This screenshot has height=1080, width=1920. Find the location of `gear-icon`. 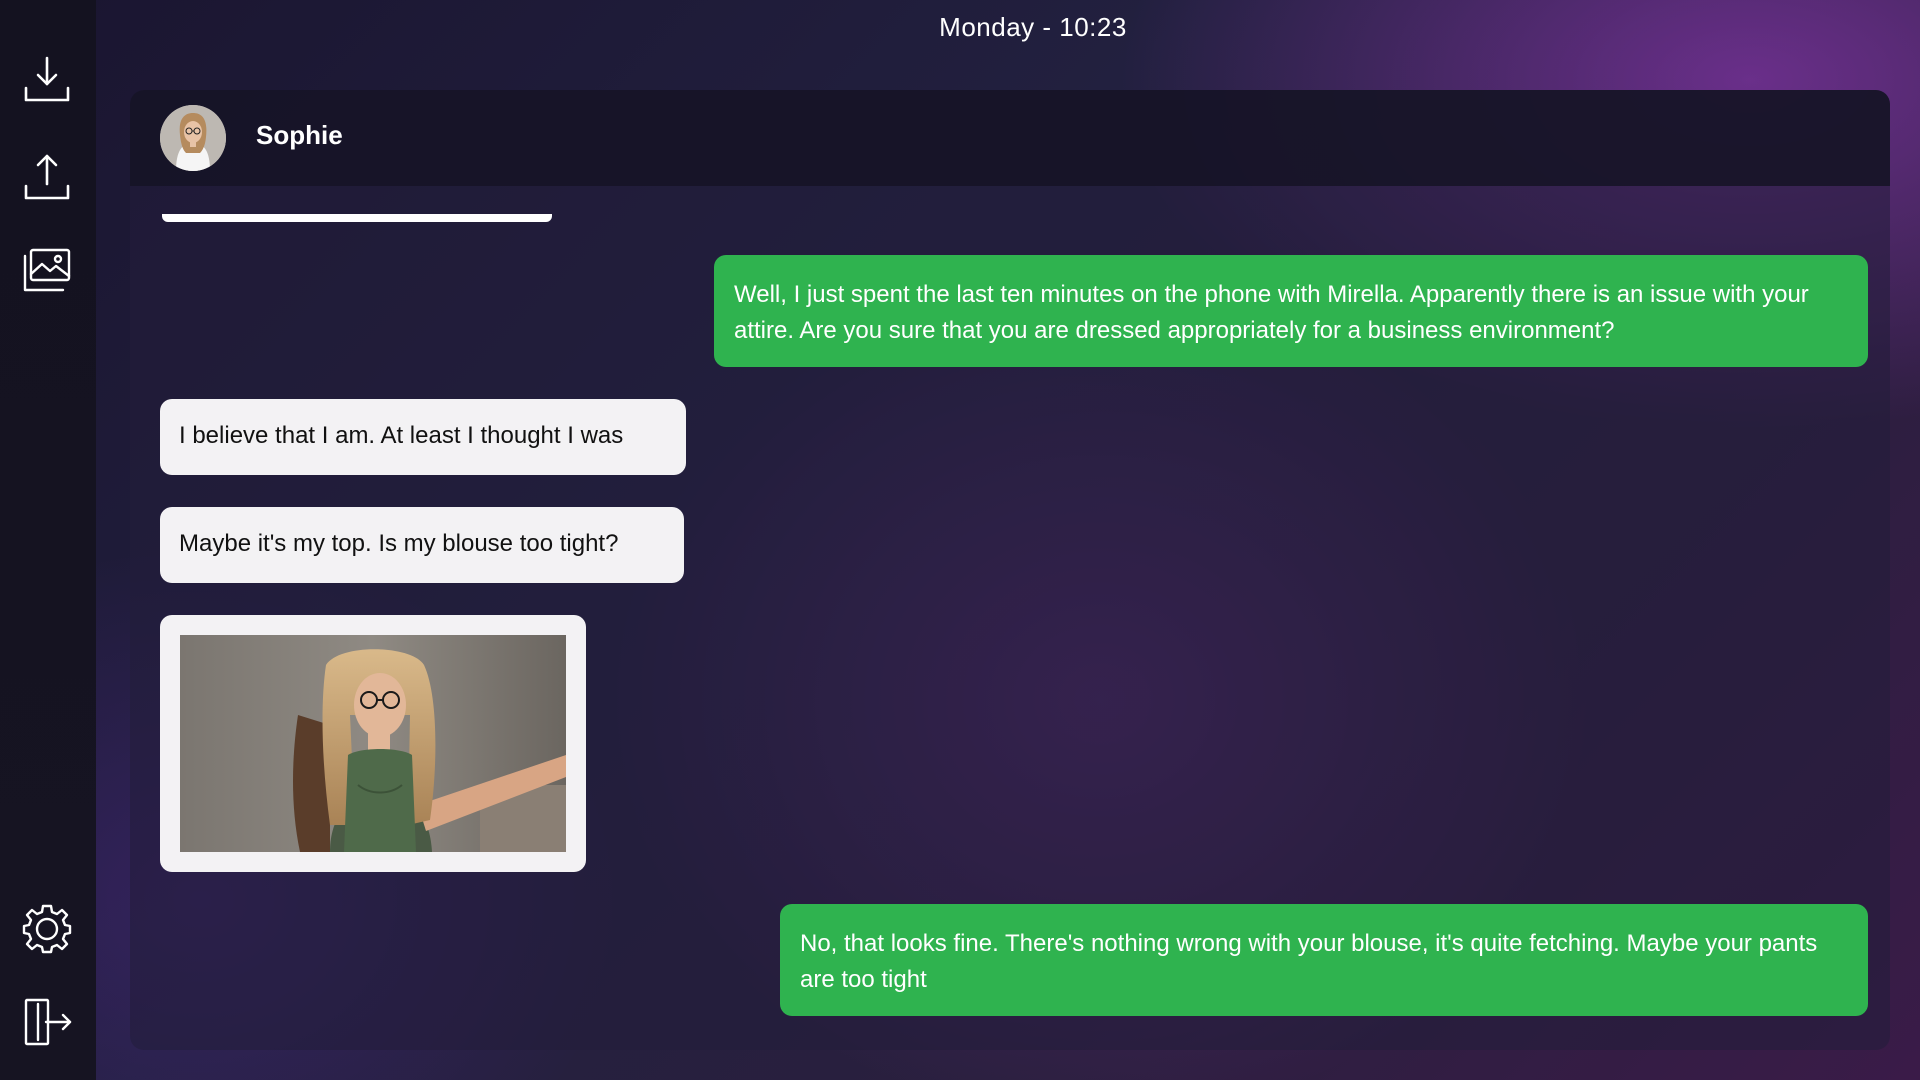

gear-icon is located at coordinates (47, 929).